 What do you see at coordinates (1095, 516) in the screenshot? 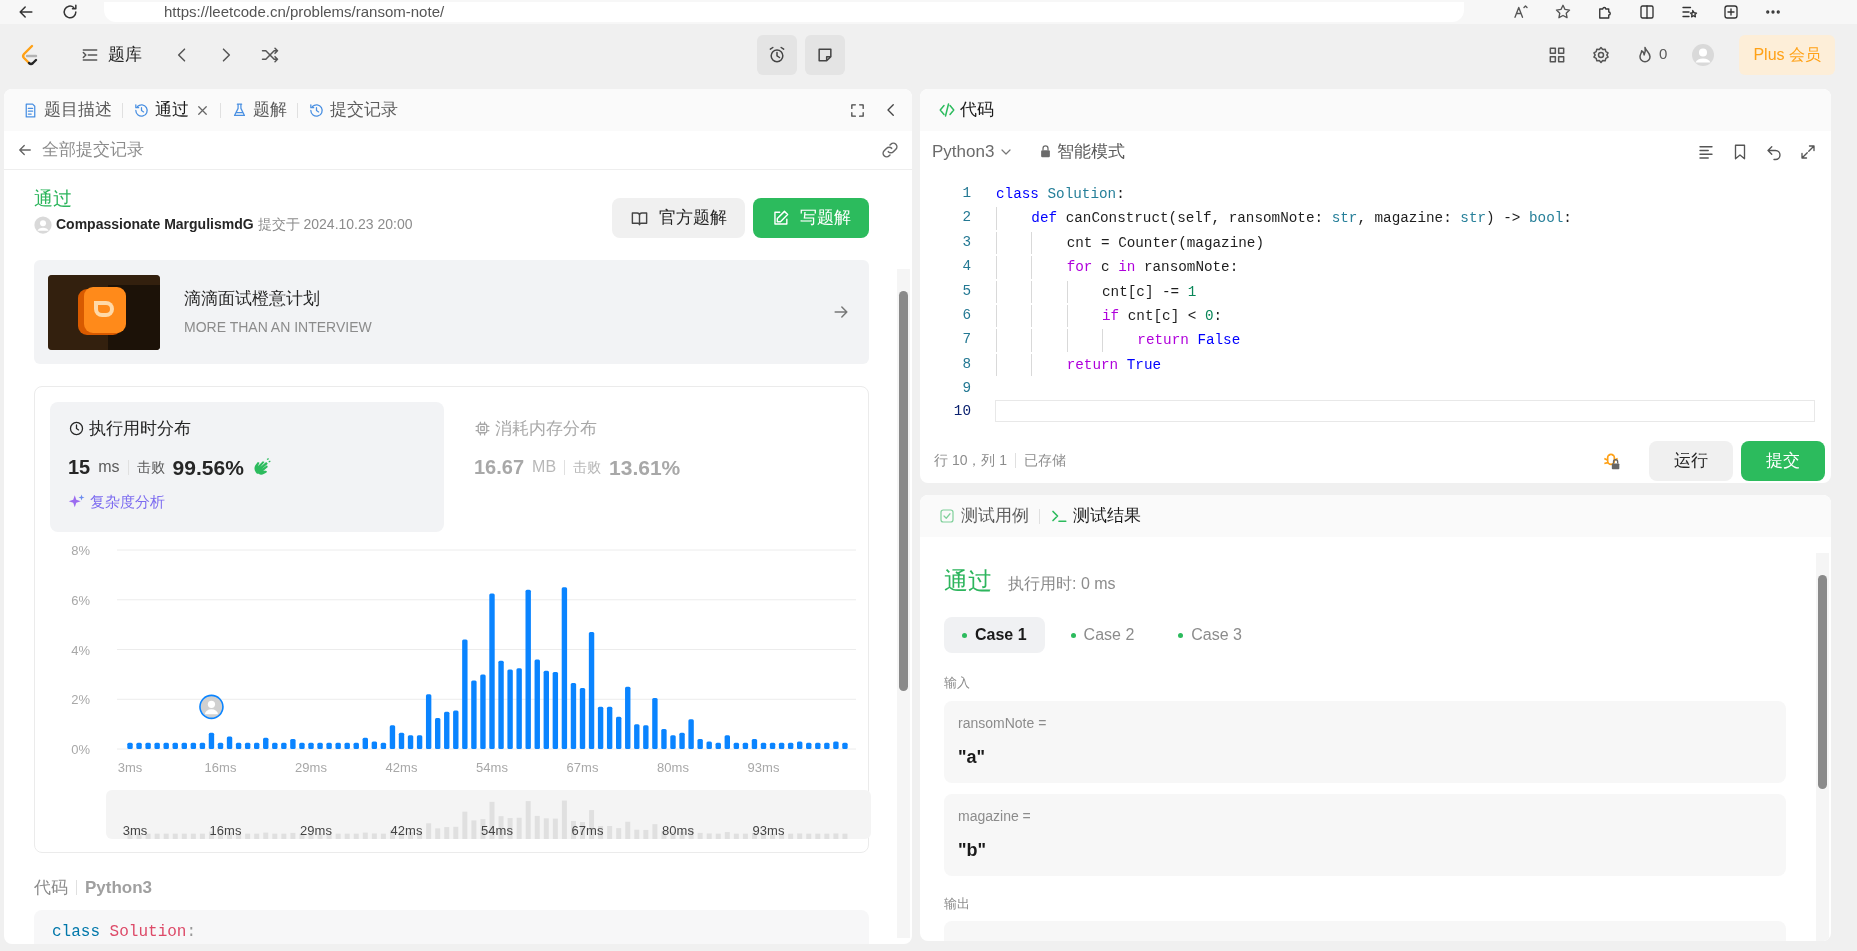
I see `console-tab: 测试结果` at bounding box center [1095, 516].